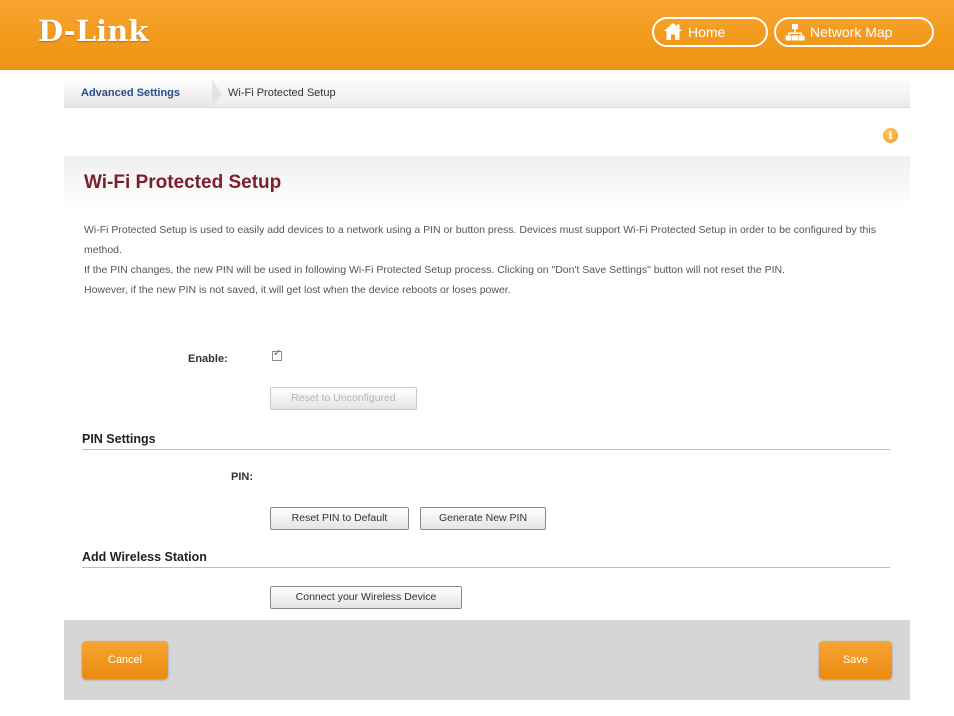 Image resolution: width=954 pixels, height=716 pixels. Describe the element at coordinates (487, 660) in the screenshot. I see `footer-bar: Cancel Save` at that location.